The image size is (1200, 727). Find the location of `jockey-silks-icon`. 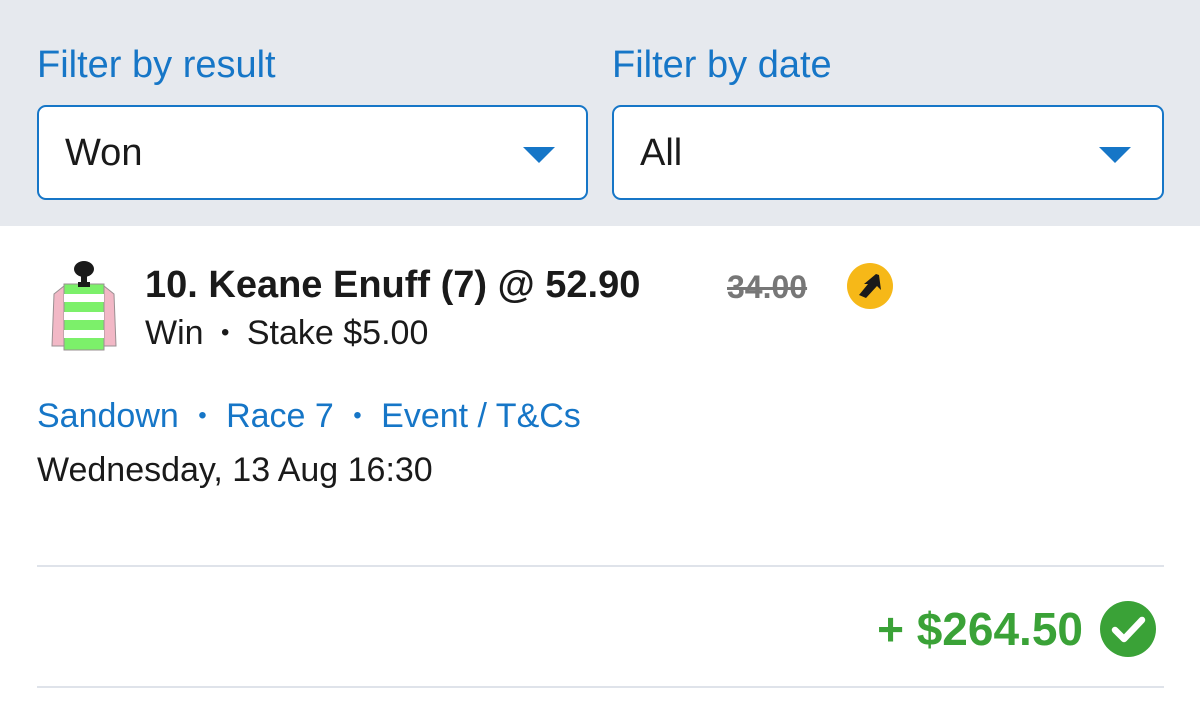

jockey-silks-icon is located at coordinates (84, 306).